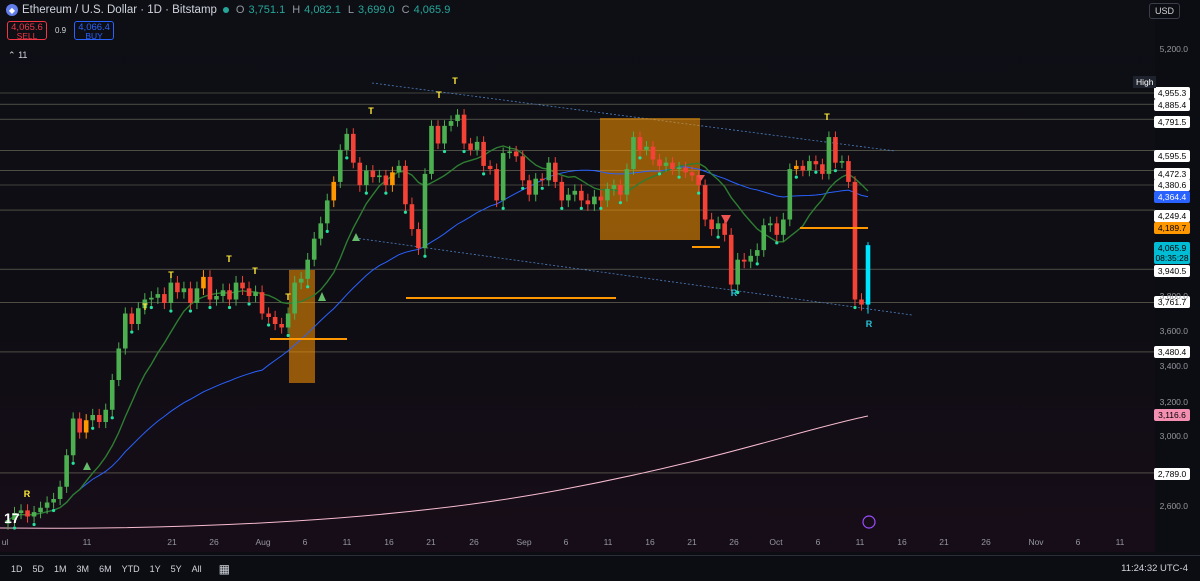 The width and height of the screenshot is (1200, 581). I want to click on timeframe-button: 5D, so click(39, 569).